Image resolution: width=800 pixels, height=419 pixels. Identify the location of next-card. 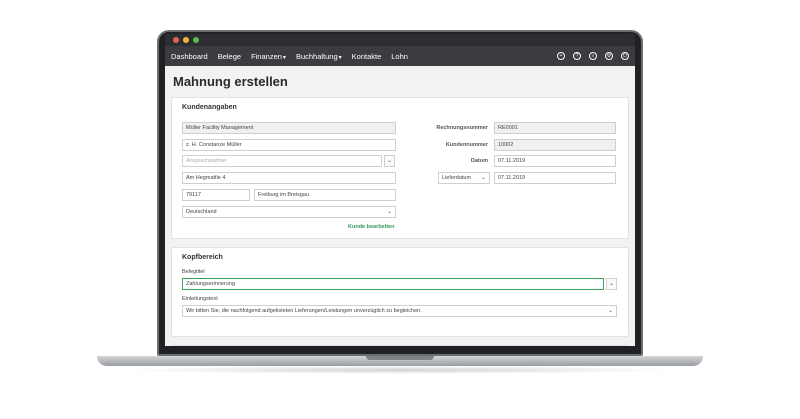
(400, 345).